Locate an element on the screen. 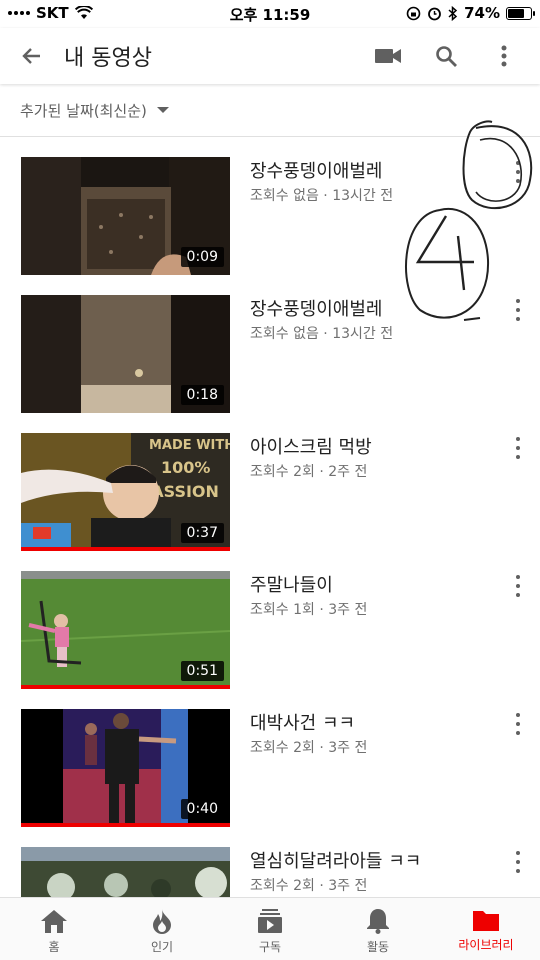  nav-label: 구독 is located at coordinates (270, 947).